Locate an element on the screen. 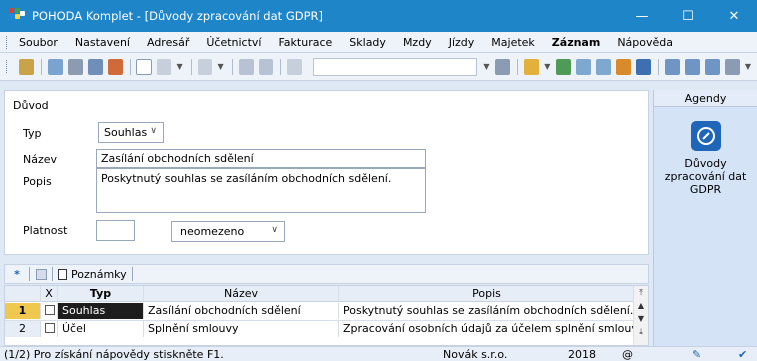 The image size is (757, 361). cell-nazev: Splnění smlouvy is located at coordinates (241, 329).